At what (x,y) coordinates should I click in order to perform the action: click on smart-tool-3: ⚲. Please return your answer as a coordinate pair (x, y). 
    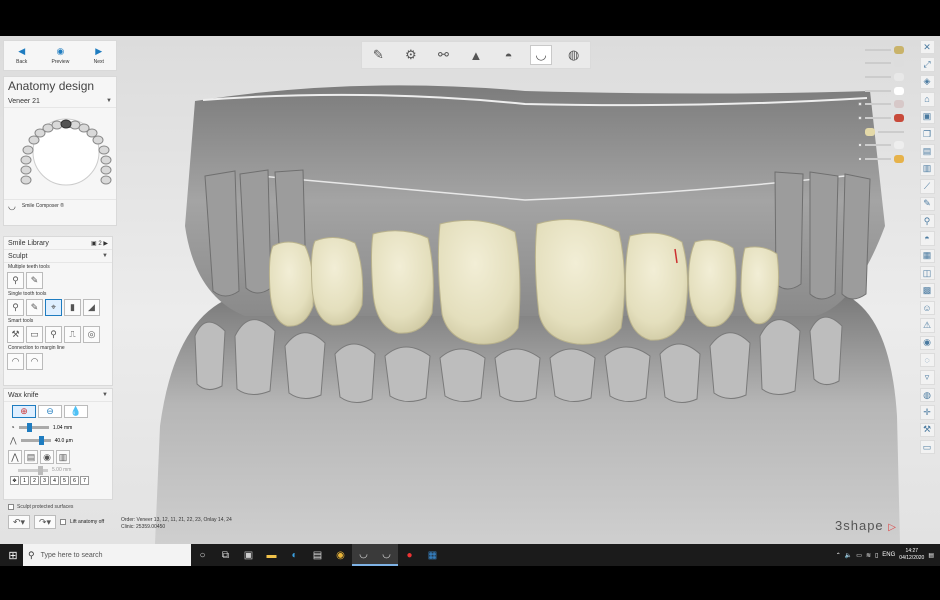
    Looking at the image, I should click on (53, 334).